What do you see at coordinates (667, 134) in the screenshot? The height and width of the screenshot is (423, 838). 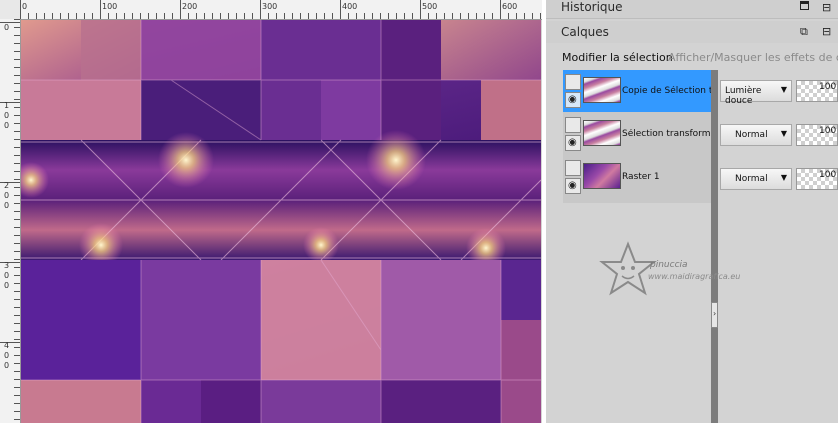 I see `layer-name: Sélection transformée` at bounding box center [667, 134].